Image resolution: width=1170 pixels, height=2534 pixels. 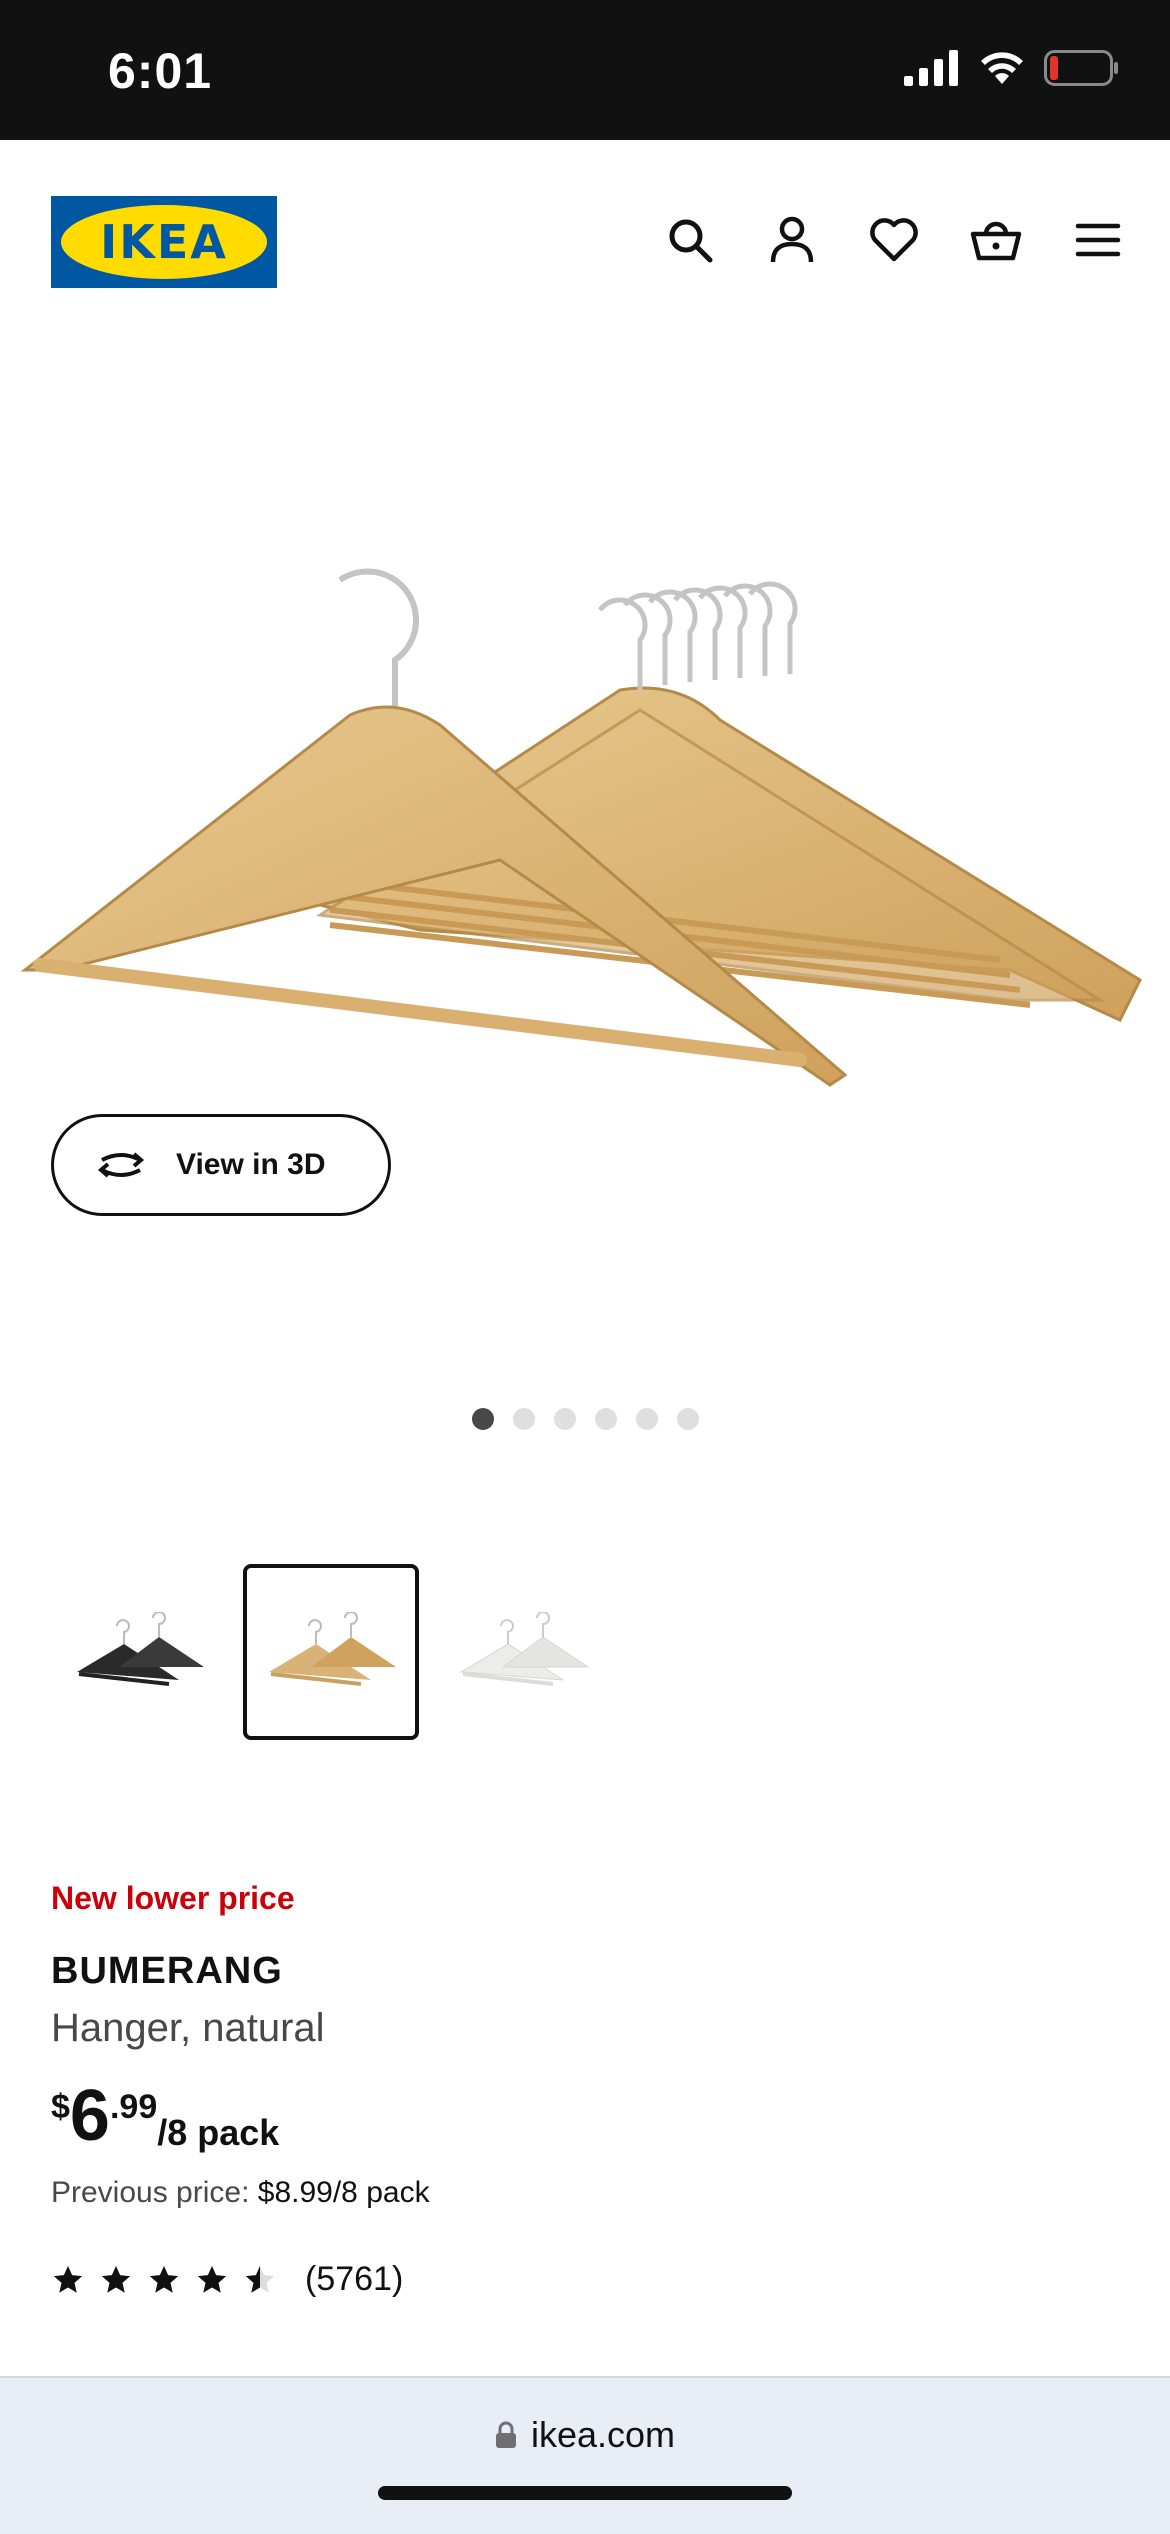 I want to click on heart-icon, so click(x=894, y=240).